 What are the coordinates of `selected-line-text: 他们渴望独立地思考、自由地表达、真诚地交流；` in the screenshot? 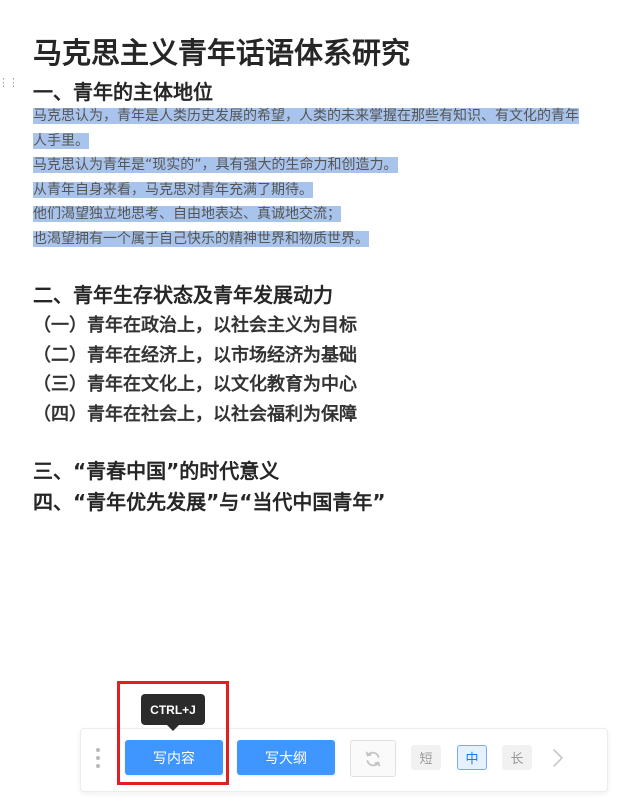 It's located at (187, 214).